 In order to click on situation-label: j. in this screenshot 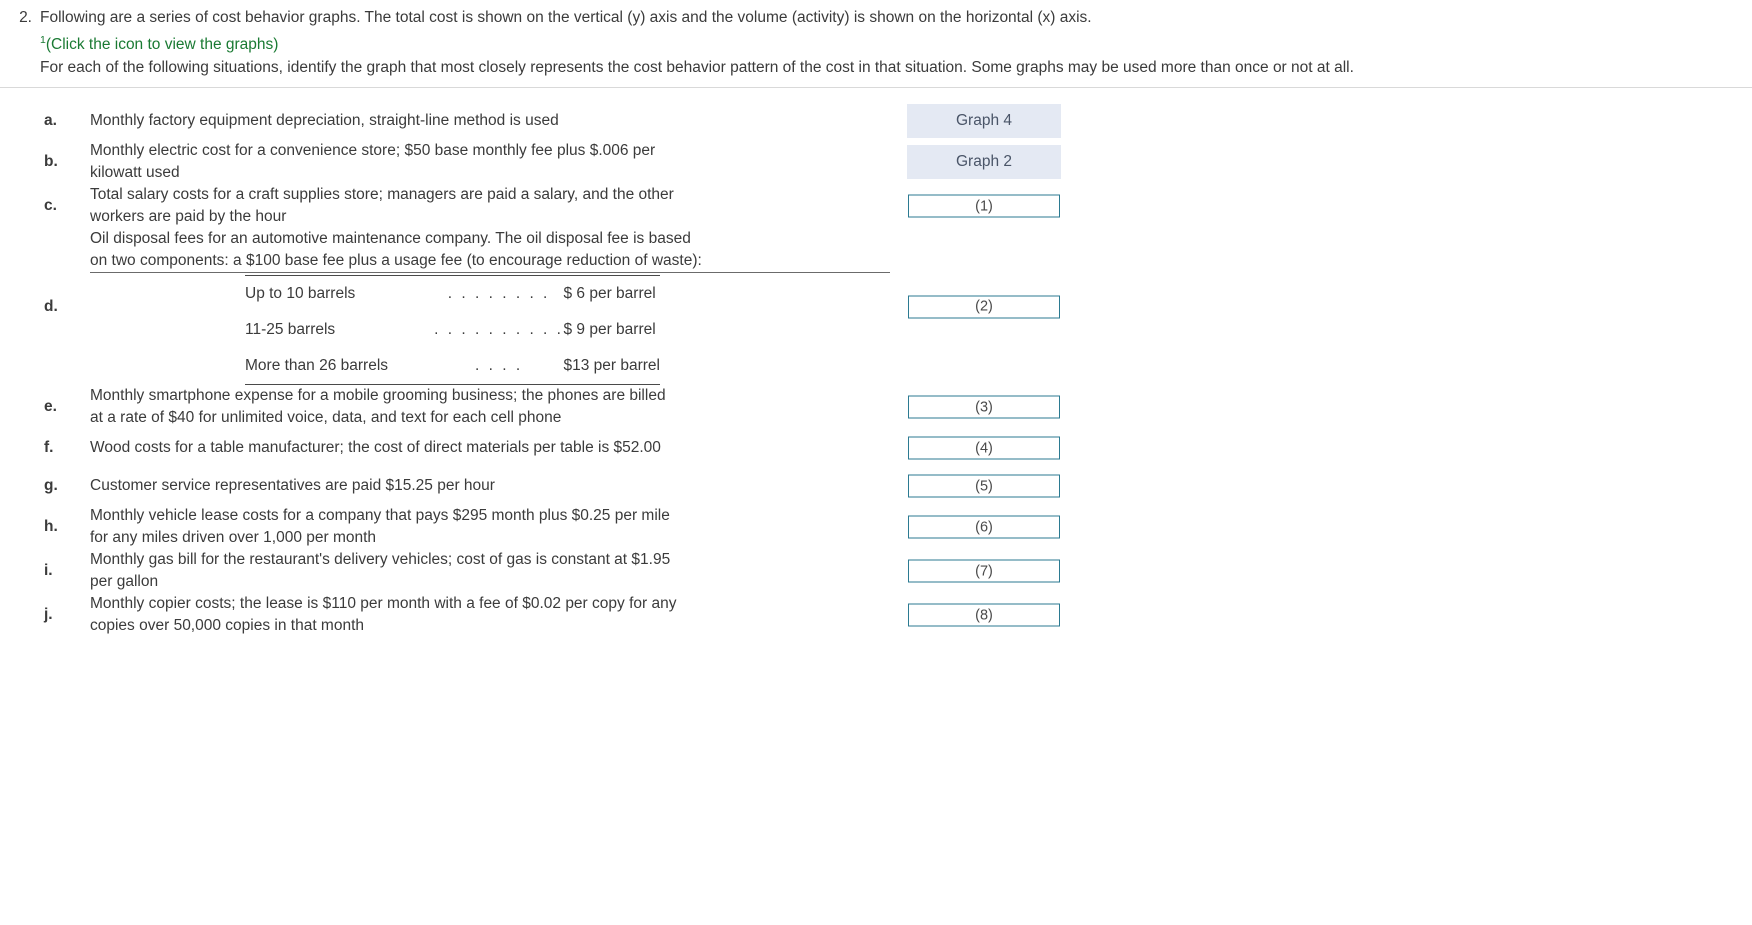, I will do `click(48, 615)`.